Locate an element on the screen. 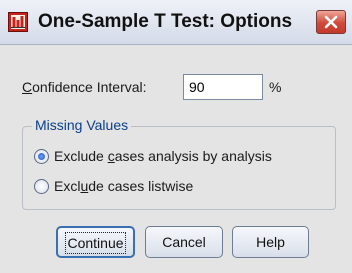 The image size is (352, 273). exclude-analysis-by-analysis-label: Exclude cases analysis by analysis is located at coordinates (163, 156).